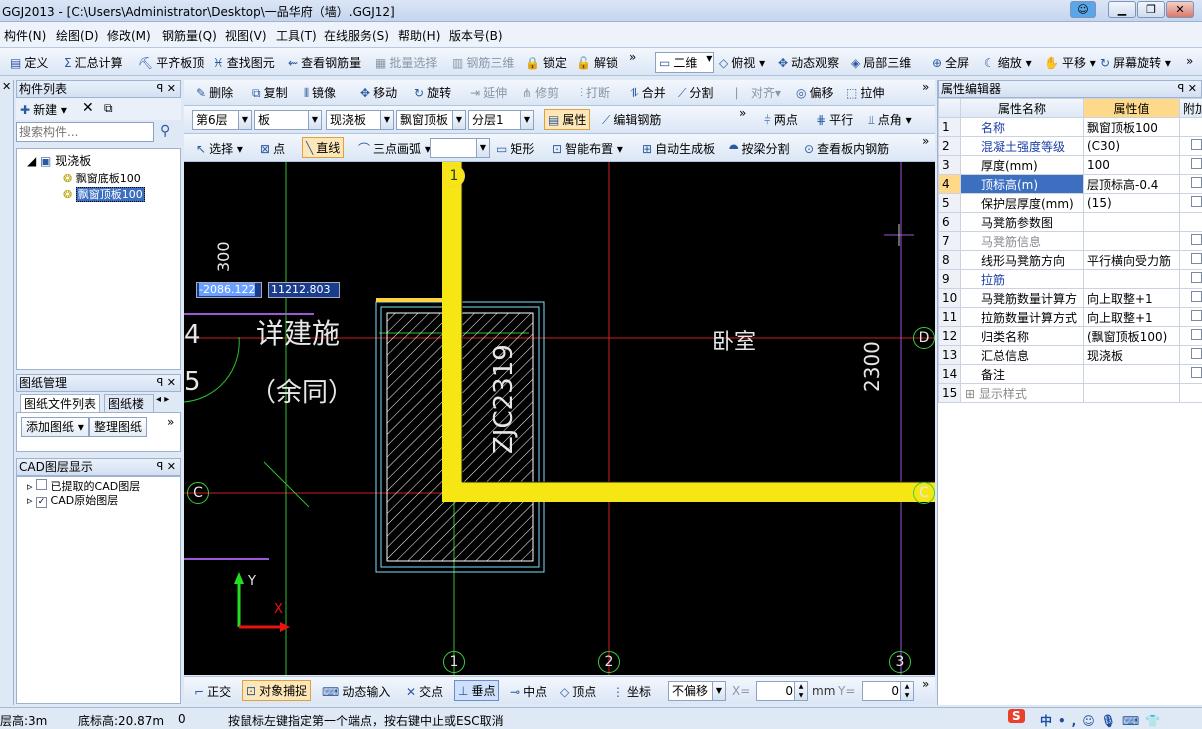  What do you see at coordinates (108, 108) in the screenshot?
I see `copy-icon: ⧉` at bounding box center [108, 108].